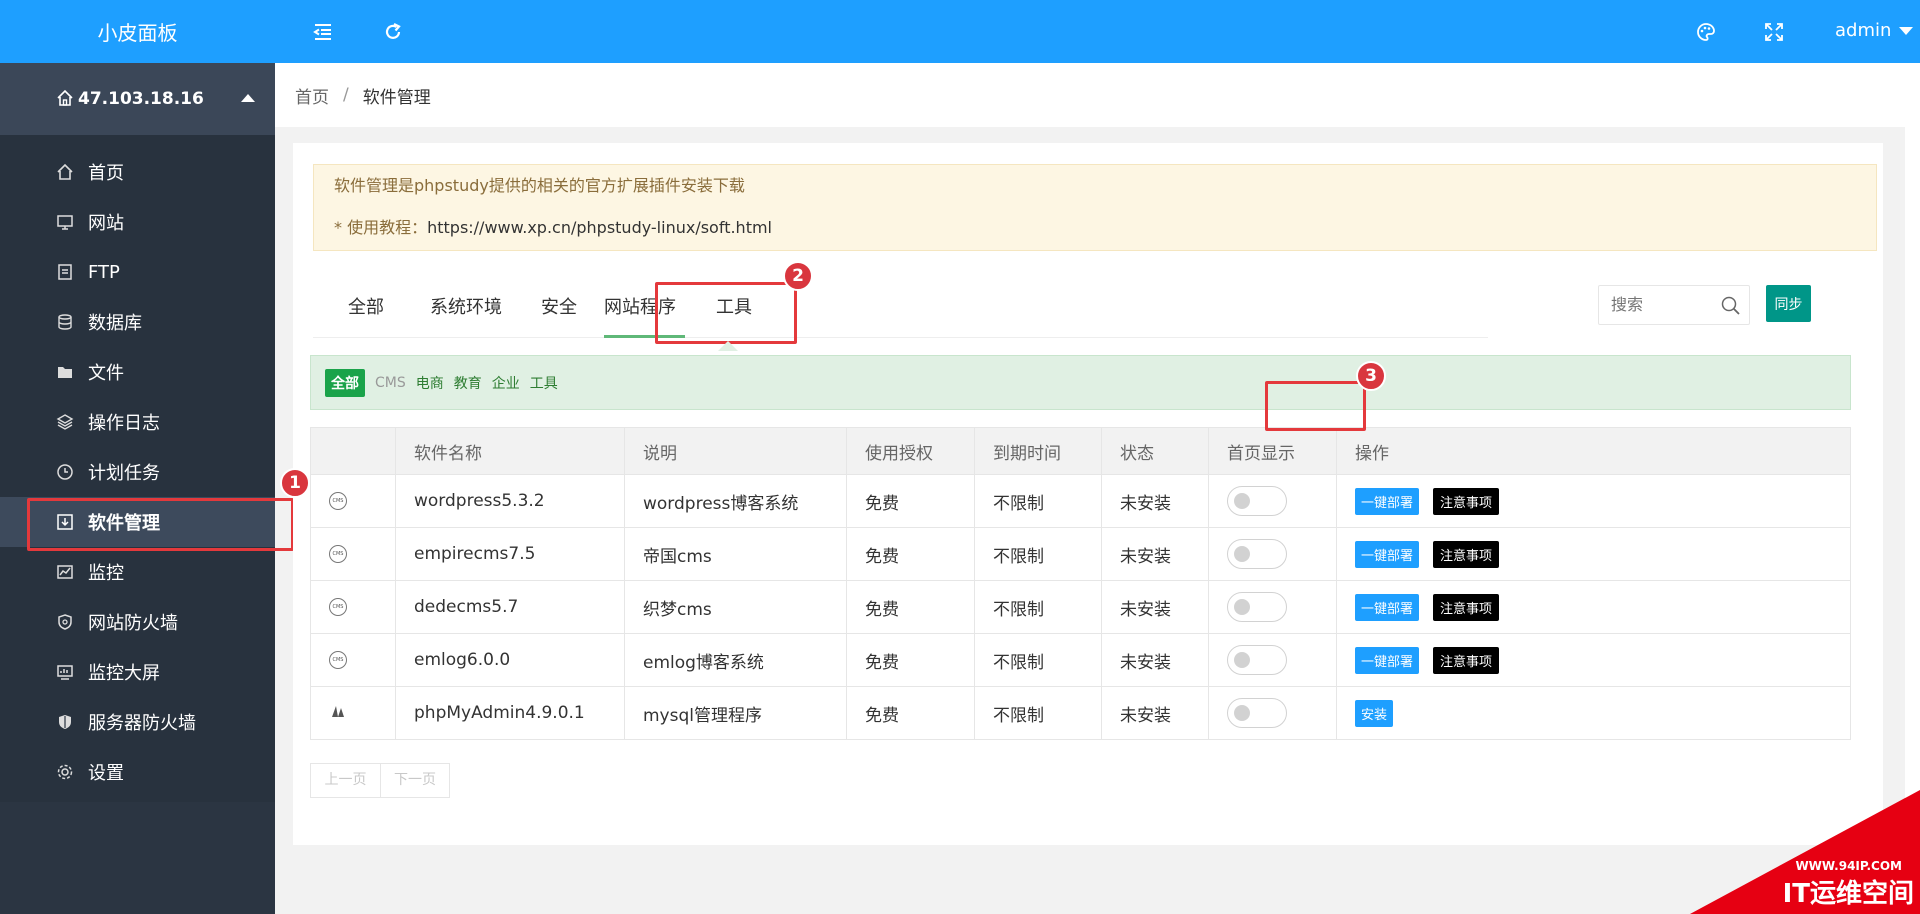 The image size is (1920, 914). Describe the element at coordinates (142, 723) in the screenshot. I see `sidebar-item-label: 服务器防火墙` at that location.